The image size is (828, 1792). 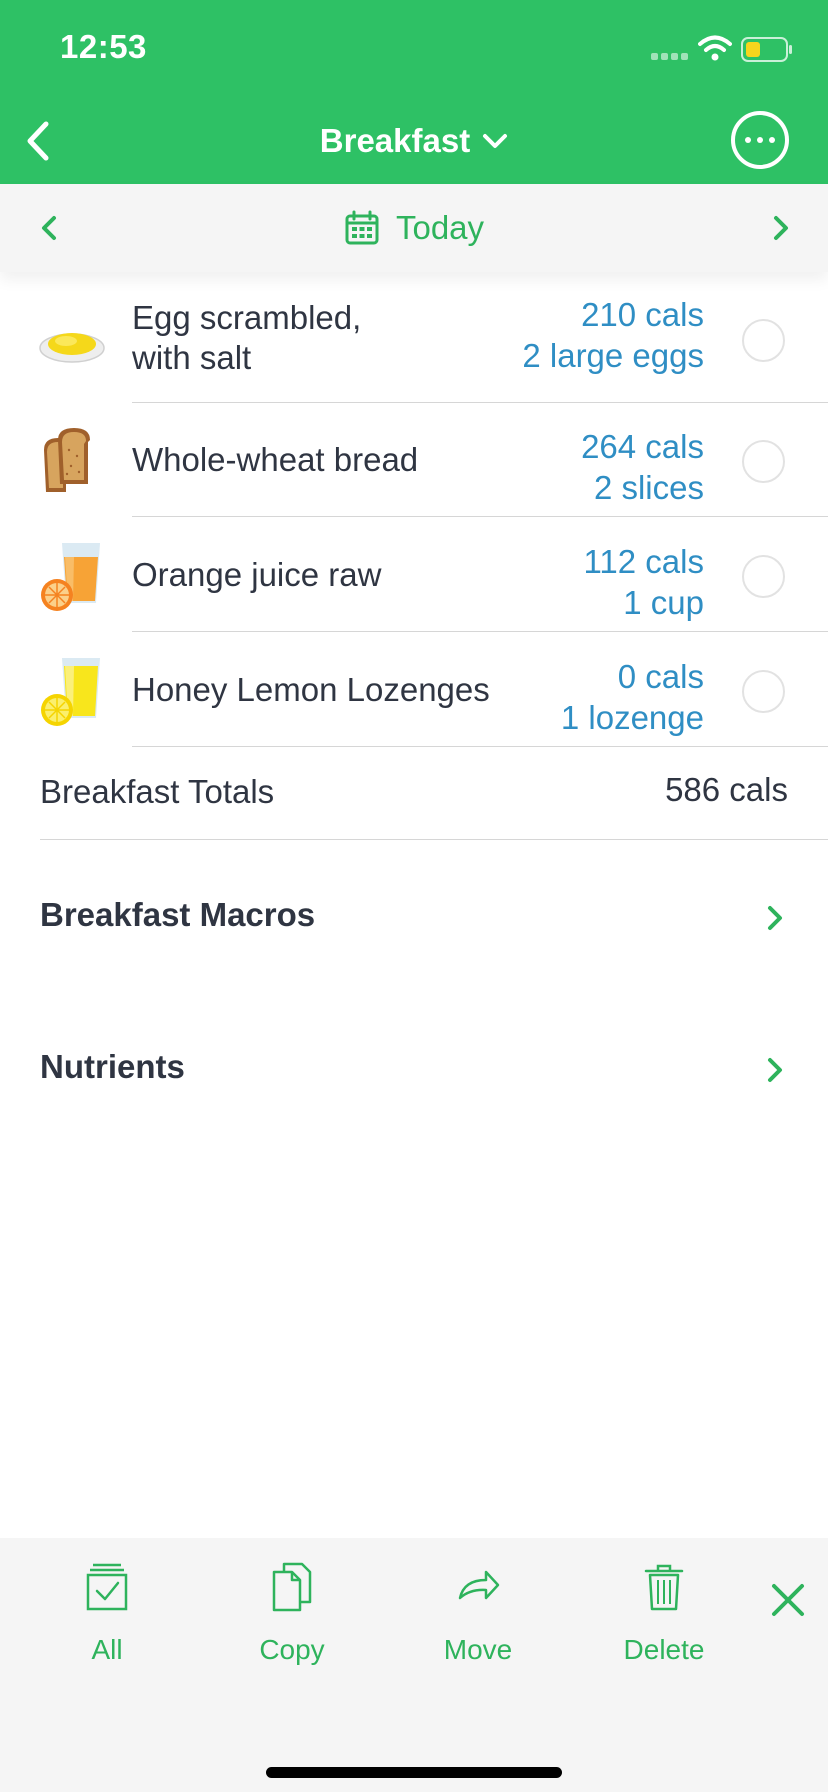 What do you see at coordinates (275, 459) in the screenshot?
I see `food-name: Whole-wheat bread` at bounding box center [275, 459].